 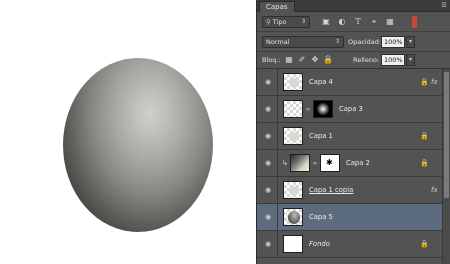 What do you see at coordinates (350, 82) in the screenshot?
I see `layer-row: ◉ Capa 4 🔒 fx` at bounding box center [350, 82].